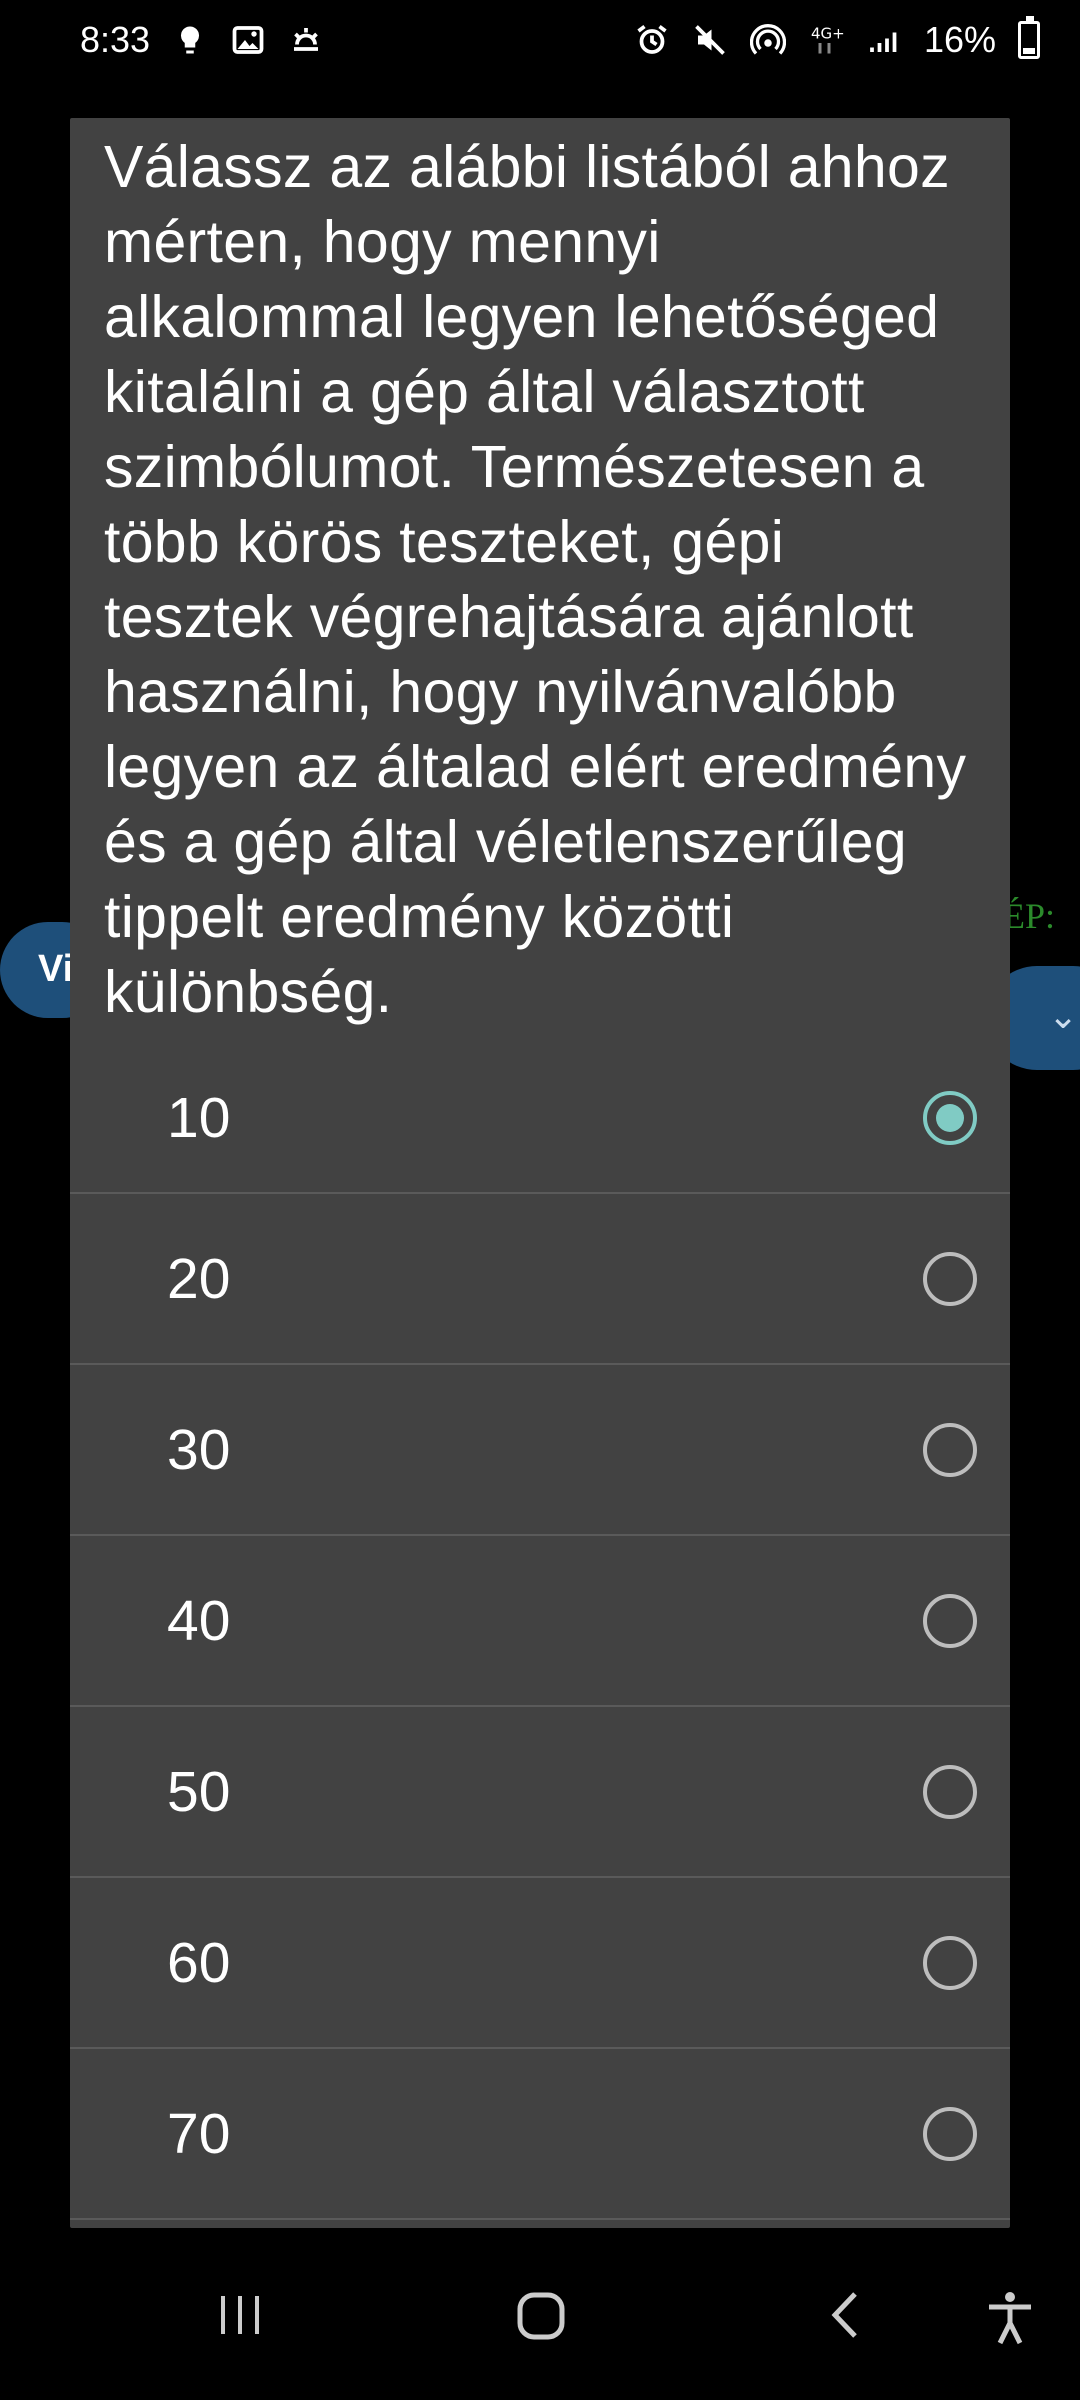 The width and height of the screenshot is (1080, 2400). I want to click on bulb-icon, so click(190, 40).